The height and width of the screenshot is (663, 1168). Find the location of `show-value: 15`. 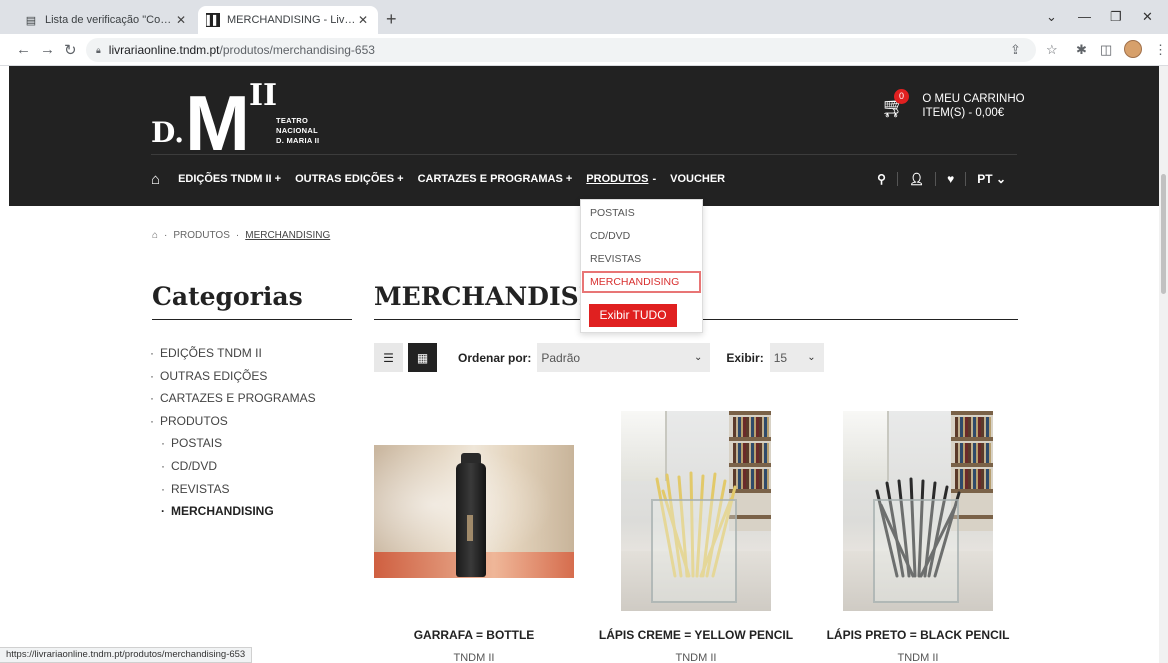

show-value: 15 is located at coordinates (780, 357).